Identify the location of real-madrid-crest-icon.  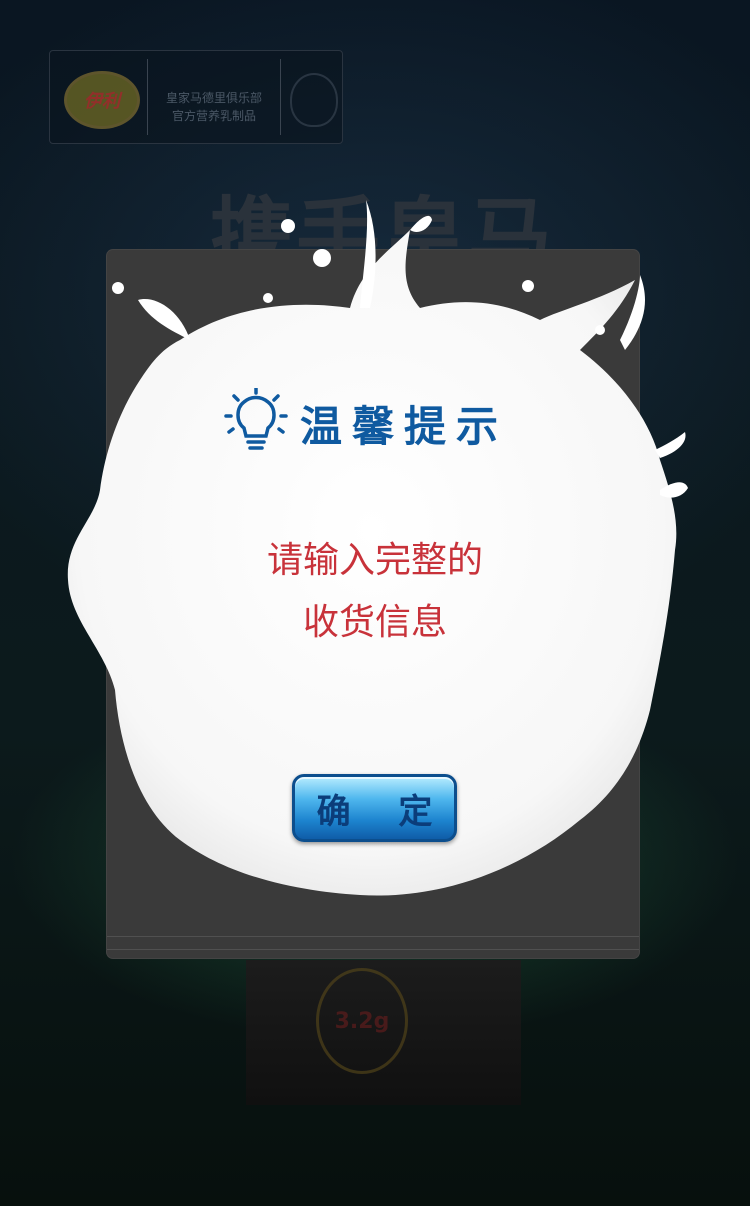
(314, 100).